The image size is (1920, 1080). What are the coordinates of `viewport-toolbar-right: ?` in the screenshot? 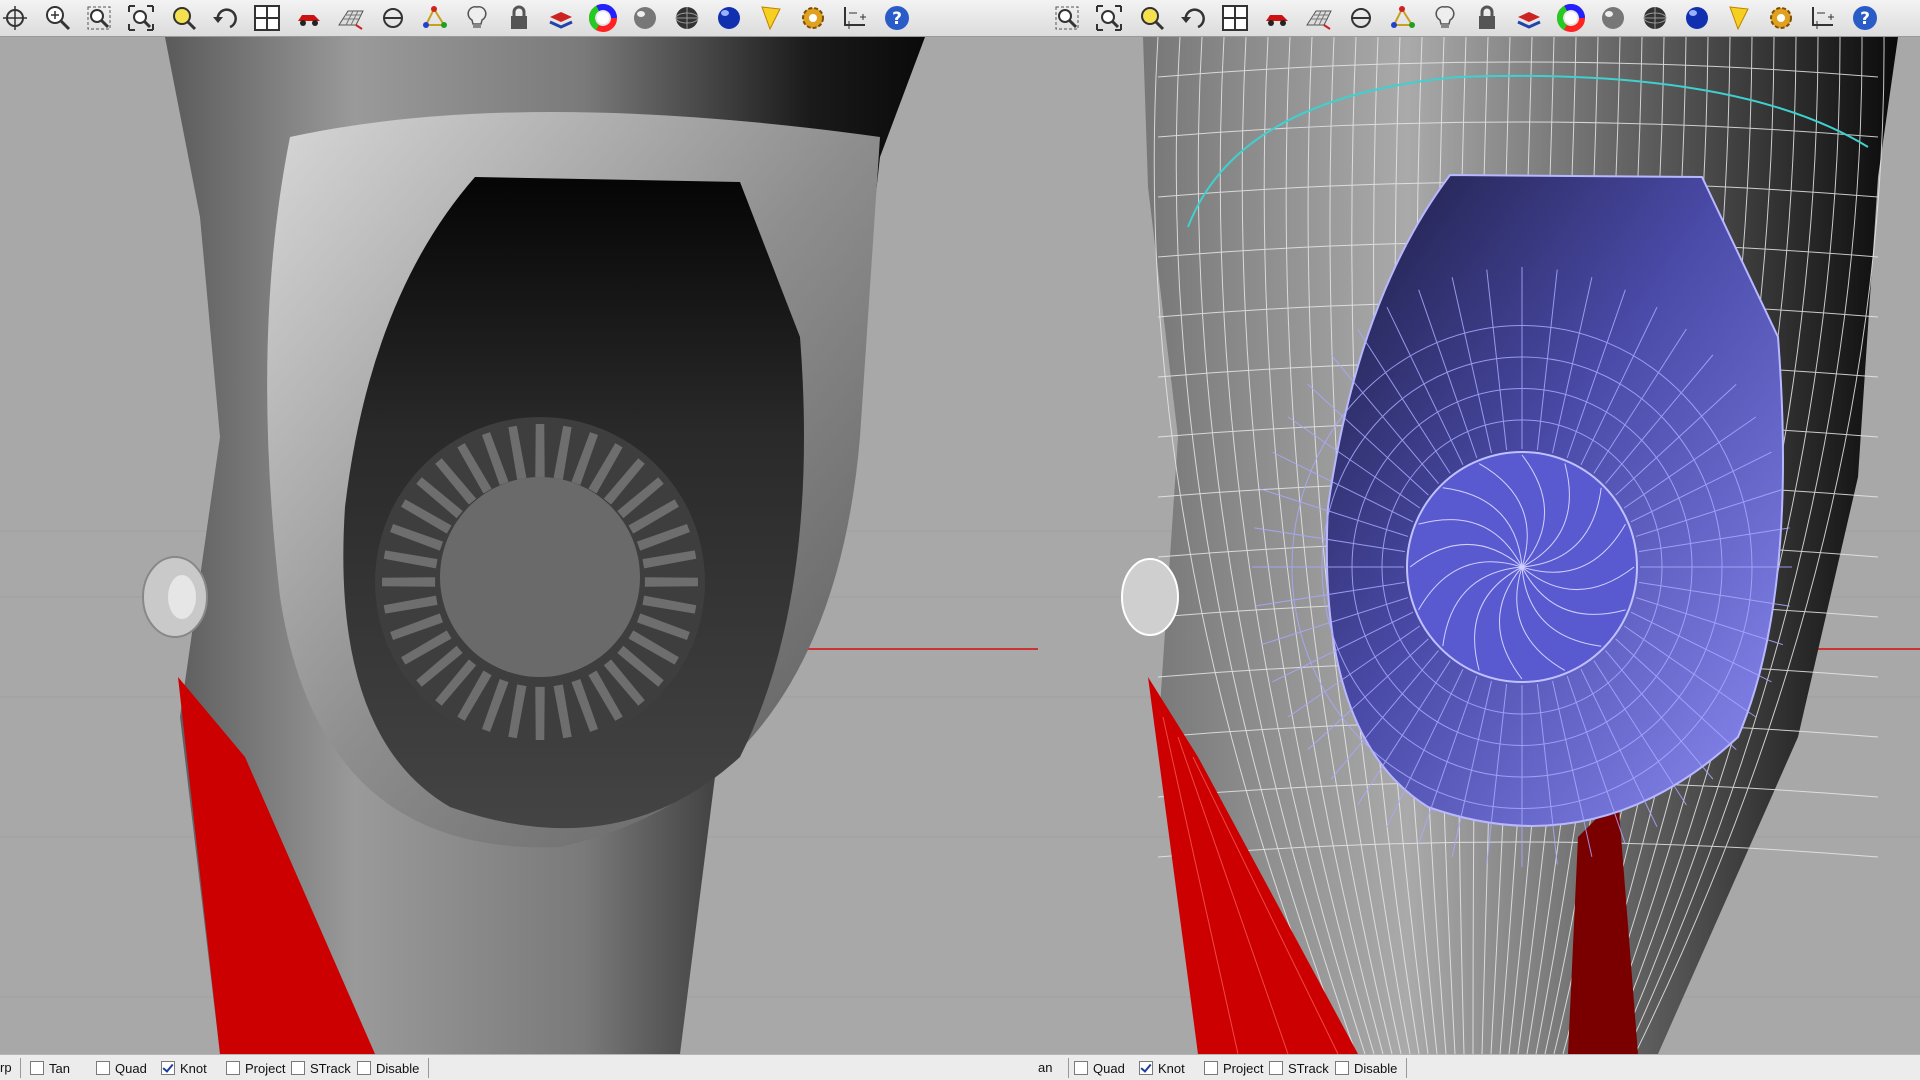 It's located at (1479, 18).